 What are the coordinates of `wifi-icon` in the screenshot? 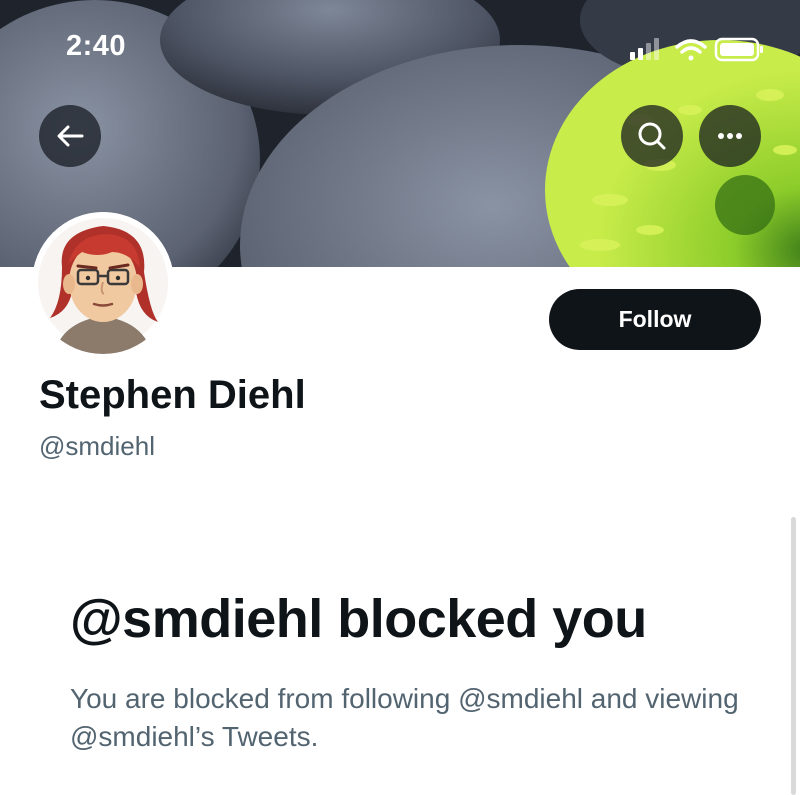 It's located at (691, 50).